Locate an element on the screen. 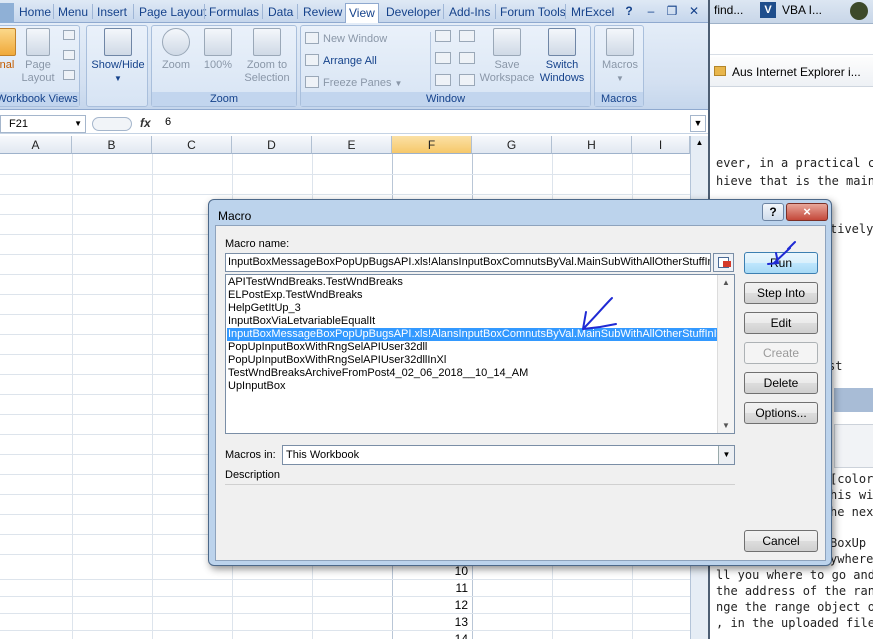  cell-value: 10 is located at coordinates (452, 571).